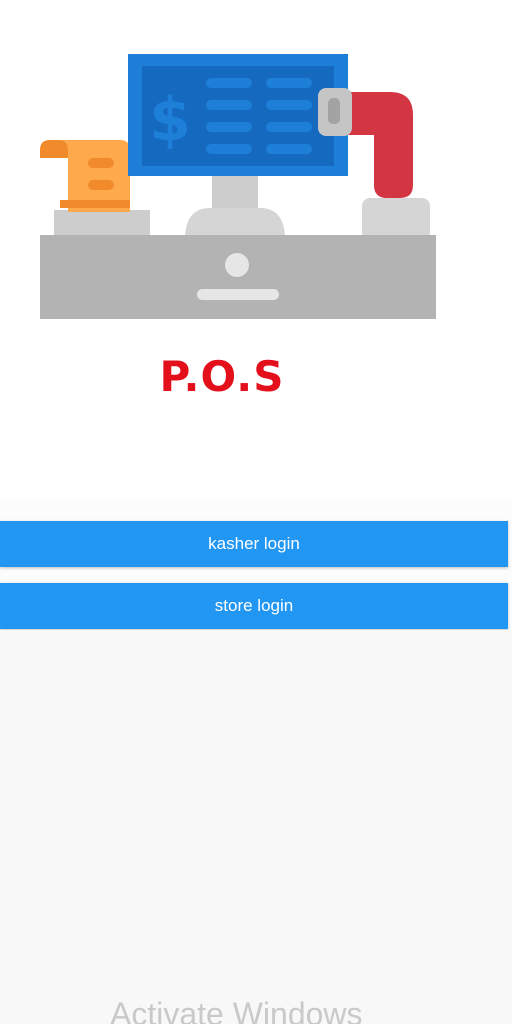  Describe the element at coordinates (236, 1010) in the screenshot. I see `activation-watermark: Activate Windows` at that location.